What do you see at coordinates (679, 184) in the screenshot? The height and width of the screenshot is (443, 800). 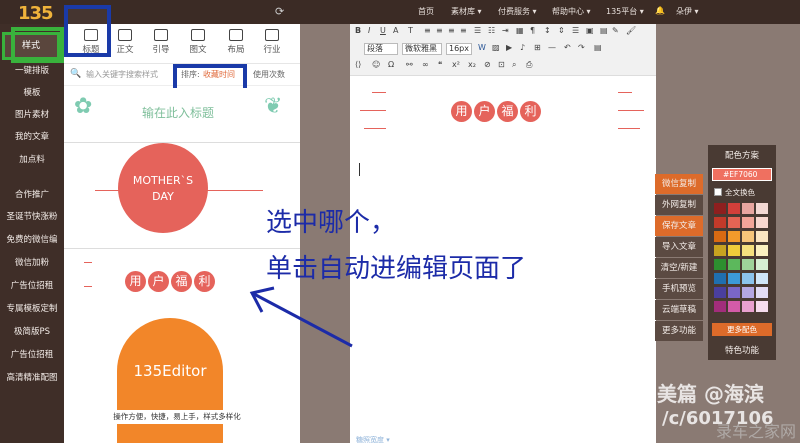 I see `wechat-copy-button: 微信复制` at bounding box center [679, 184].